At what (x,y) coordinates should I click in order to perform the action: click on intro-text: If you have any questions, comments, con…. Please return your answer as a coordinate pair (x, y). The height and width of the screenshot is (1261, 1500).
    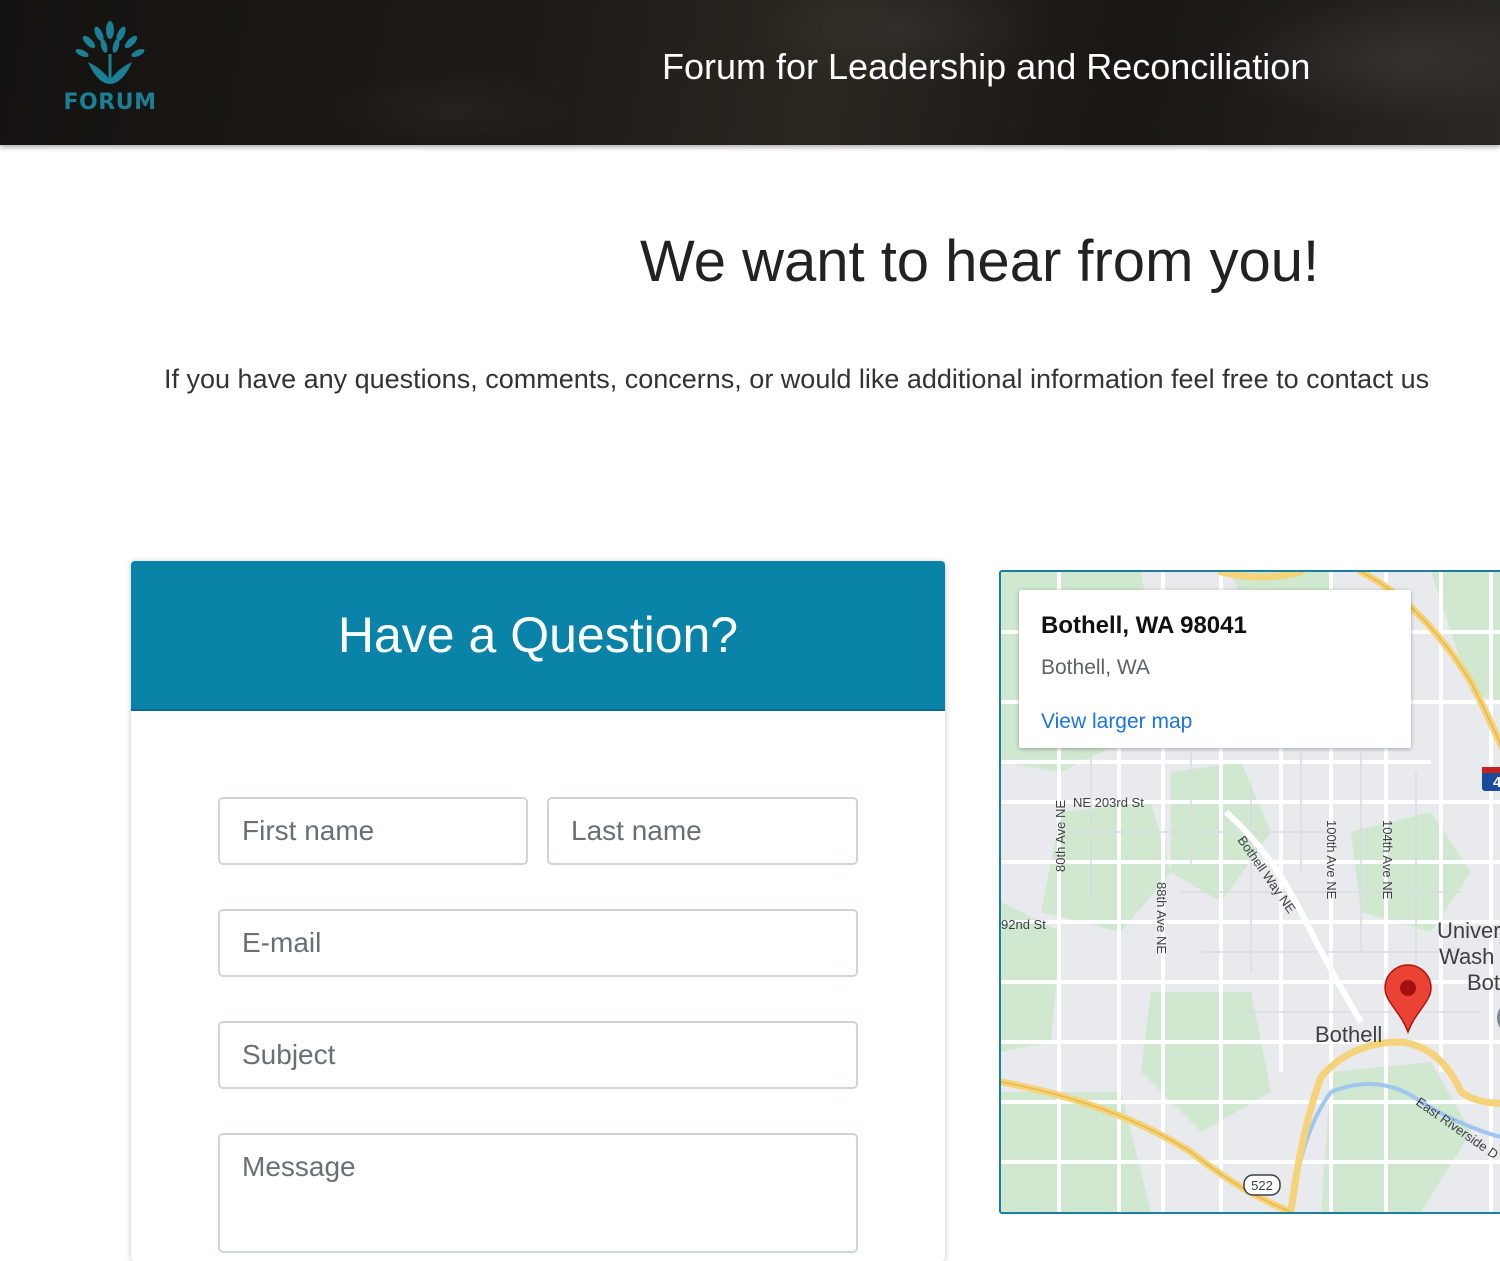
    Looking at the image, I should click on (797, 379).